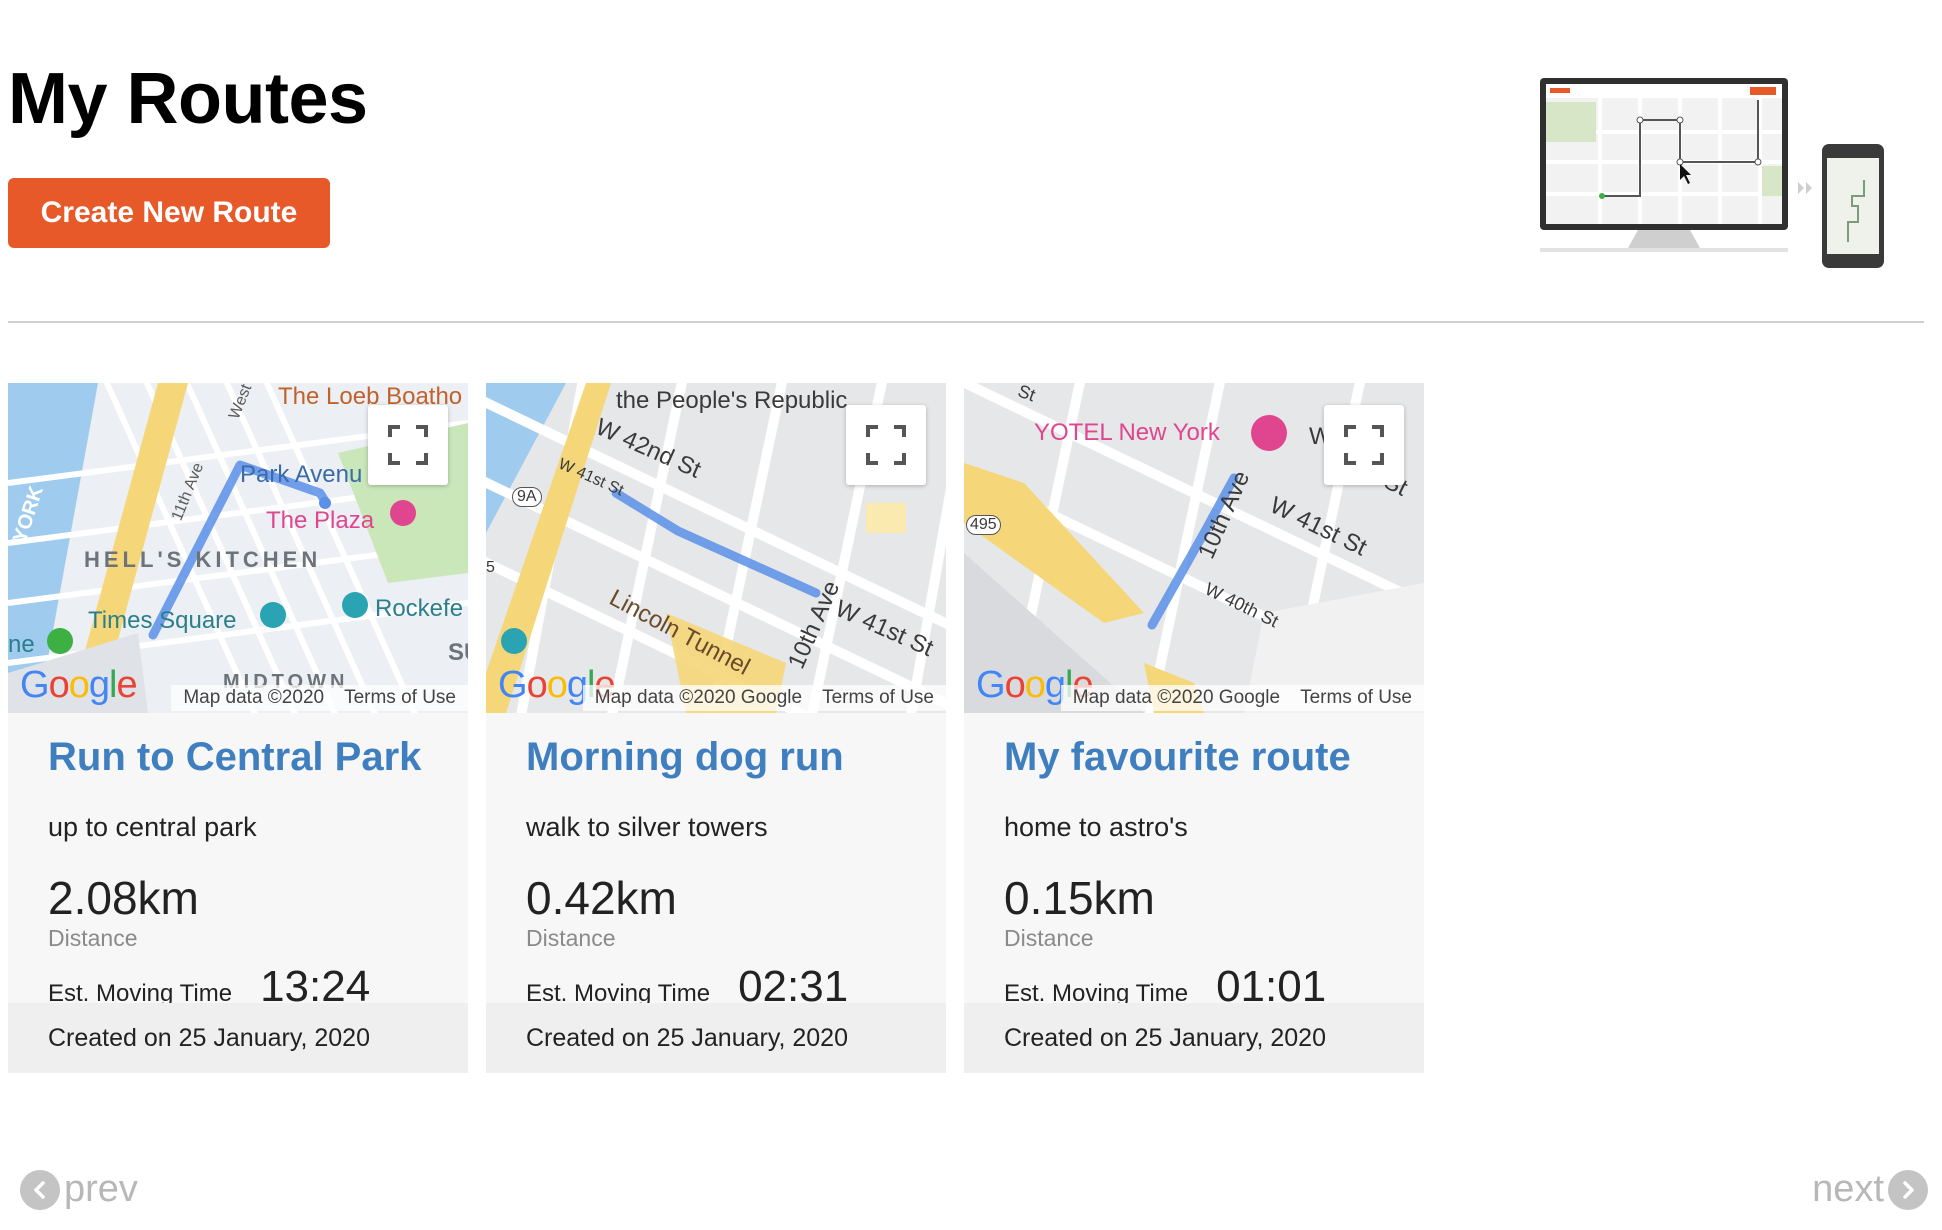  I want to click on map-label: 5, so click(490, 567).